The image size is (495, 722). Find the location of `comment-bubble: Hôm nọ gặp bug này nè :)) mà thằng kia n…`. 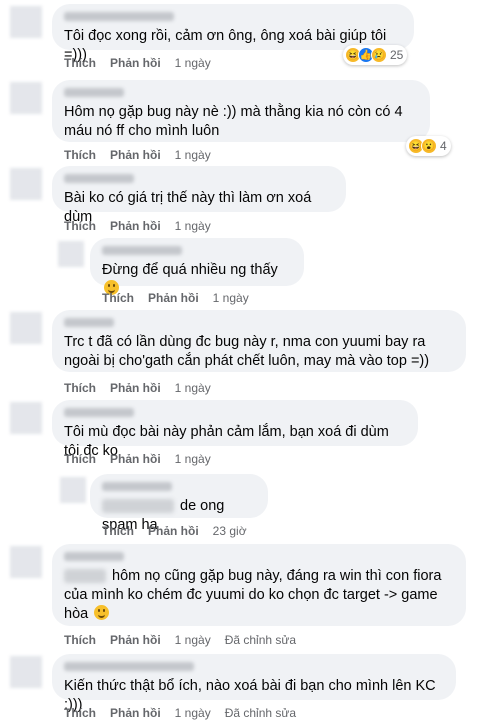

comment-bubble: Hôm nọ gặp bug này nè :)) mà thằng kia n… is located at coordinates (241, 111).